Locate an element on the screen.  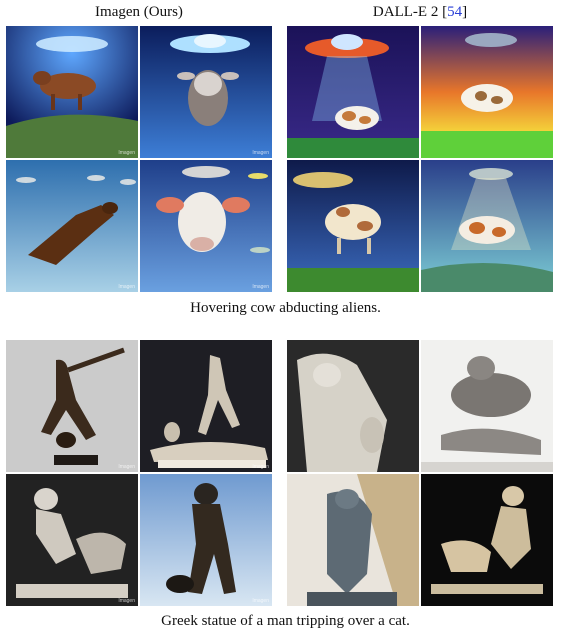
caption-cow: Hovering cow abducting aliens. is located at coordinates (285, 308).